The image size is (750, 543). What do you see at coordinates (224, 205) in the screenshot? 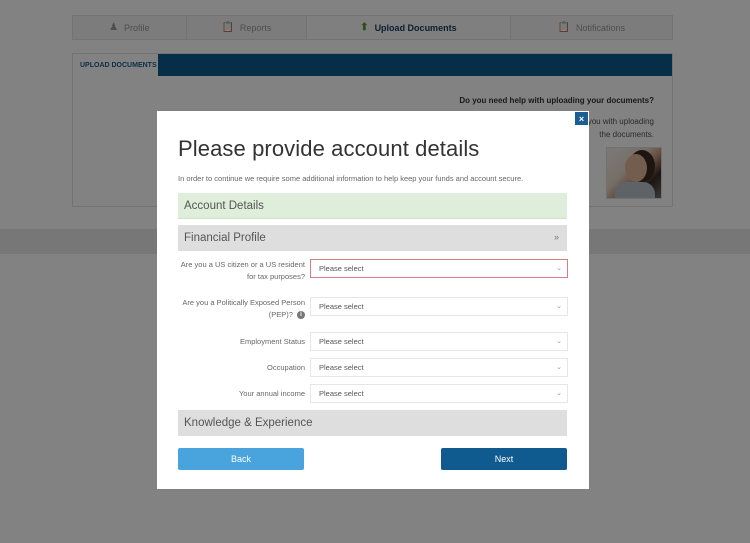
I see `section-title: Account Details` at bounding box center [224, 205].